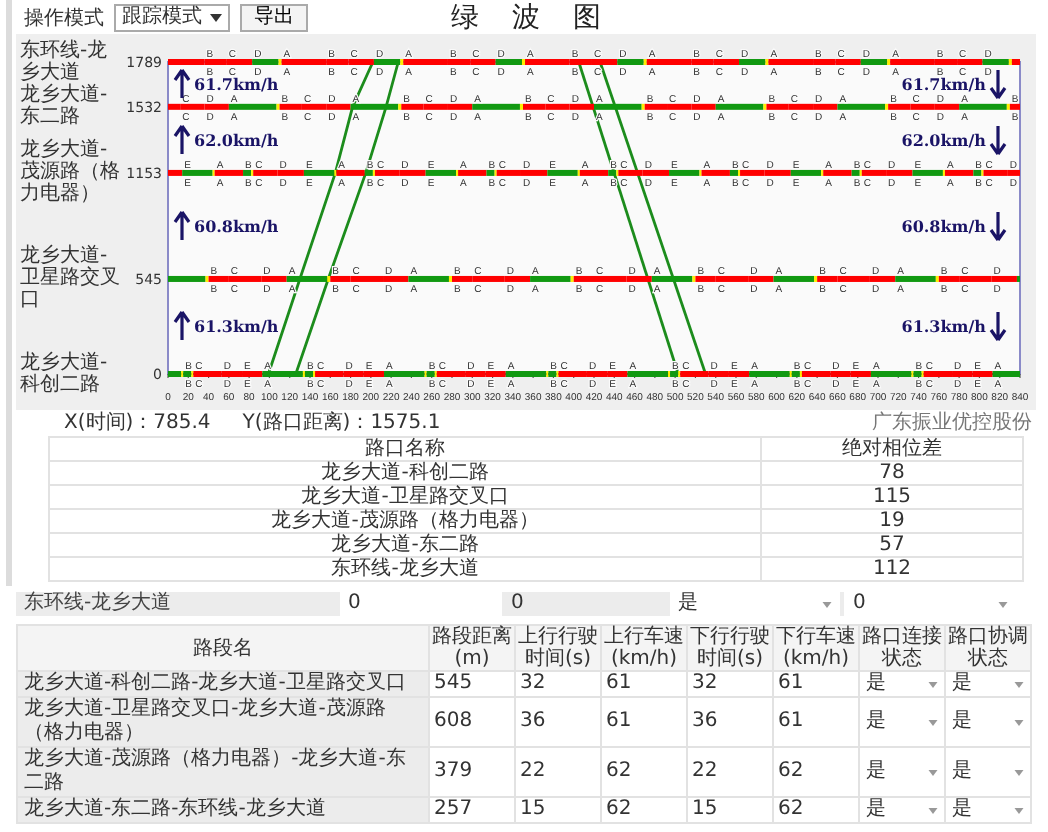 This screenshot has height=832, width=1048. Describe the element at coordinates (223, 810) in the screenshot. I see `table-cell: 龙乡大道-东二路-东环线-龙乡大道` at that location.